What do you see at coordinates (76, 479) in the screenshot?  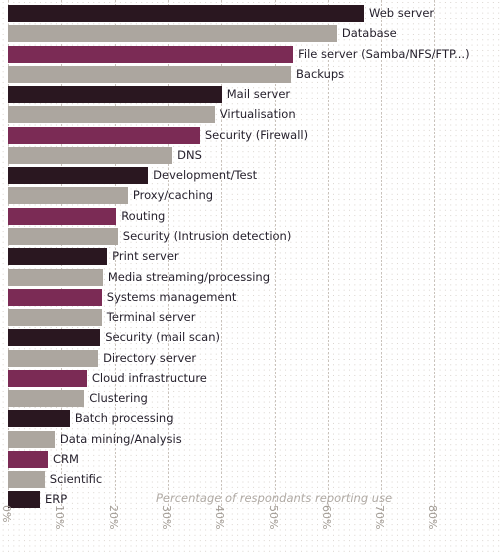 I see `bar-label: Scientific` at bounding box center [76, 479].